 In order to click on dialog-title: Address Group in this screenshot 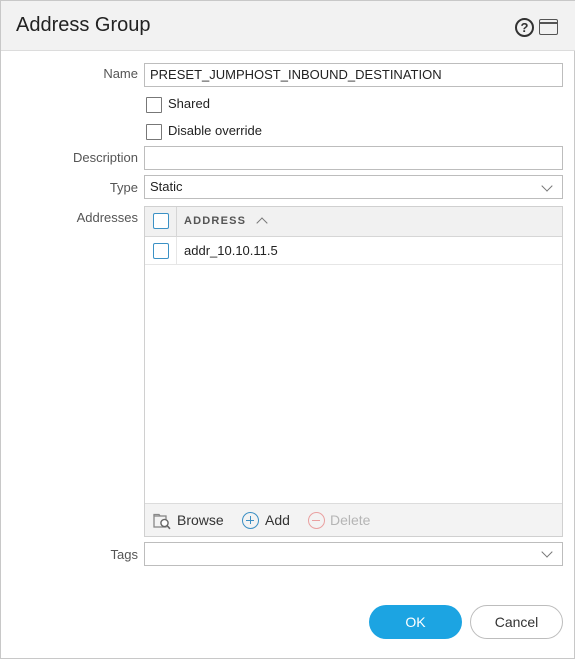, I will do `click(83, 25)`.